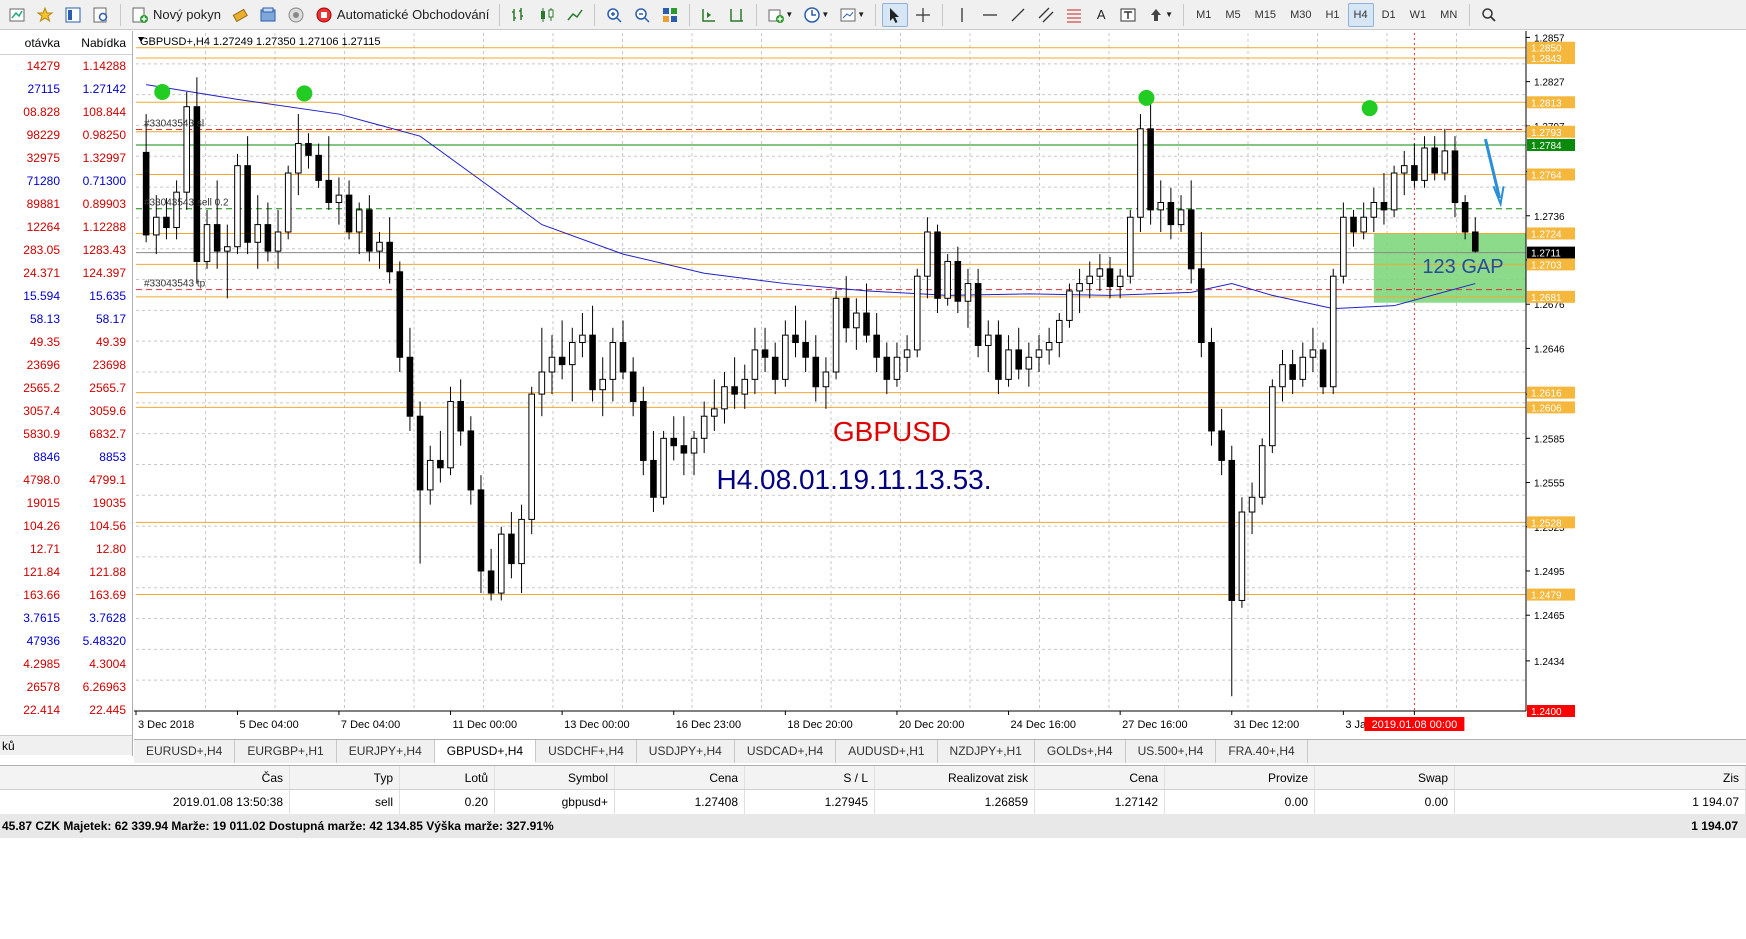 The height and width of the screenshot is (939, 1746). I want to click on signals-icon, so click(296, 15).